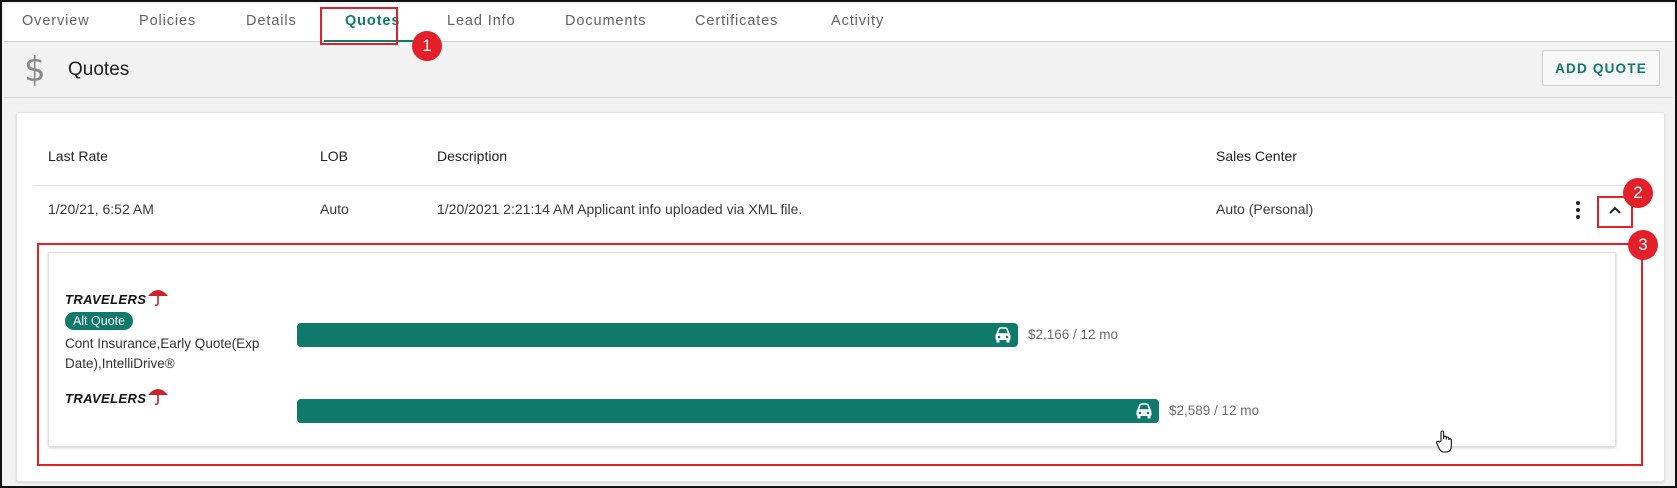  I want to click on annotation-number-3: 3, so click(1643, 245).